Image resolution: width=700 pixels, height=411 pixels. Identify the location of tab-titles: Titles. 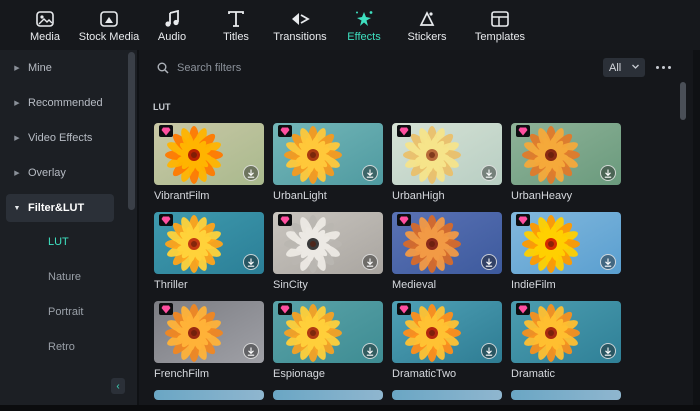
(236, 25).